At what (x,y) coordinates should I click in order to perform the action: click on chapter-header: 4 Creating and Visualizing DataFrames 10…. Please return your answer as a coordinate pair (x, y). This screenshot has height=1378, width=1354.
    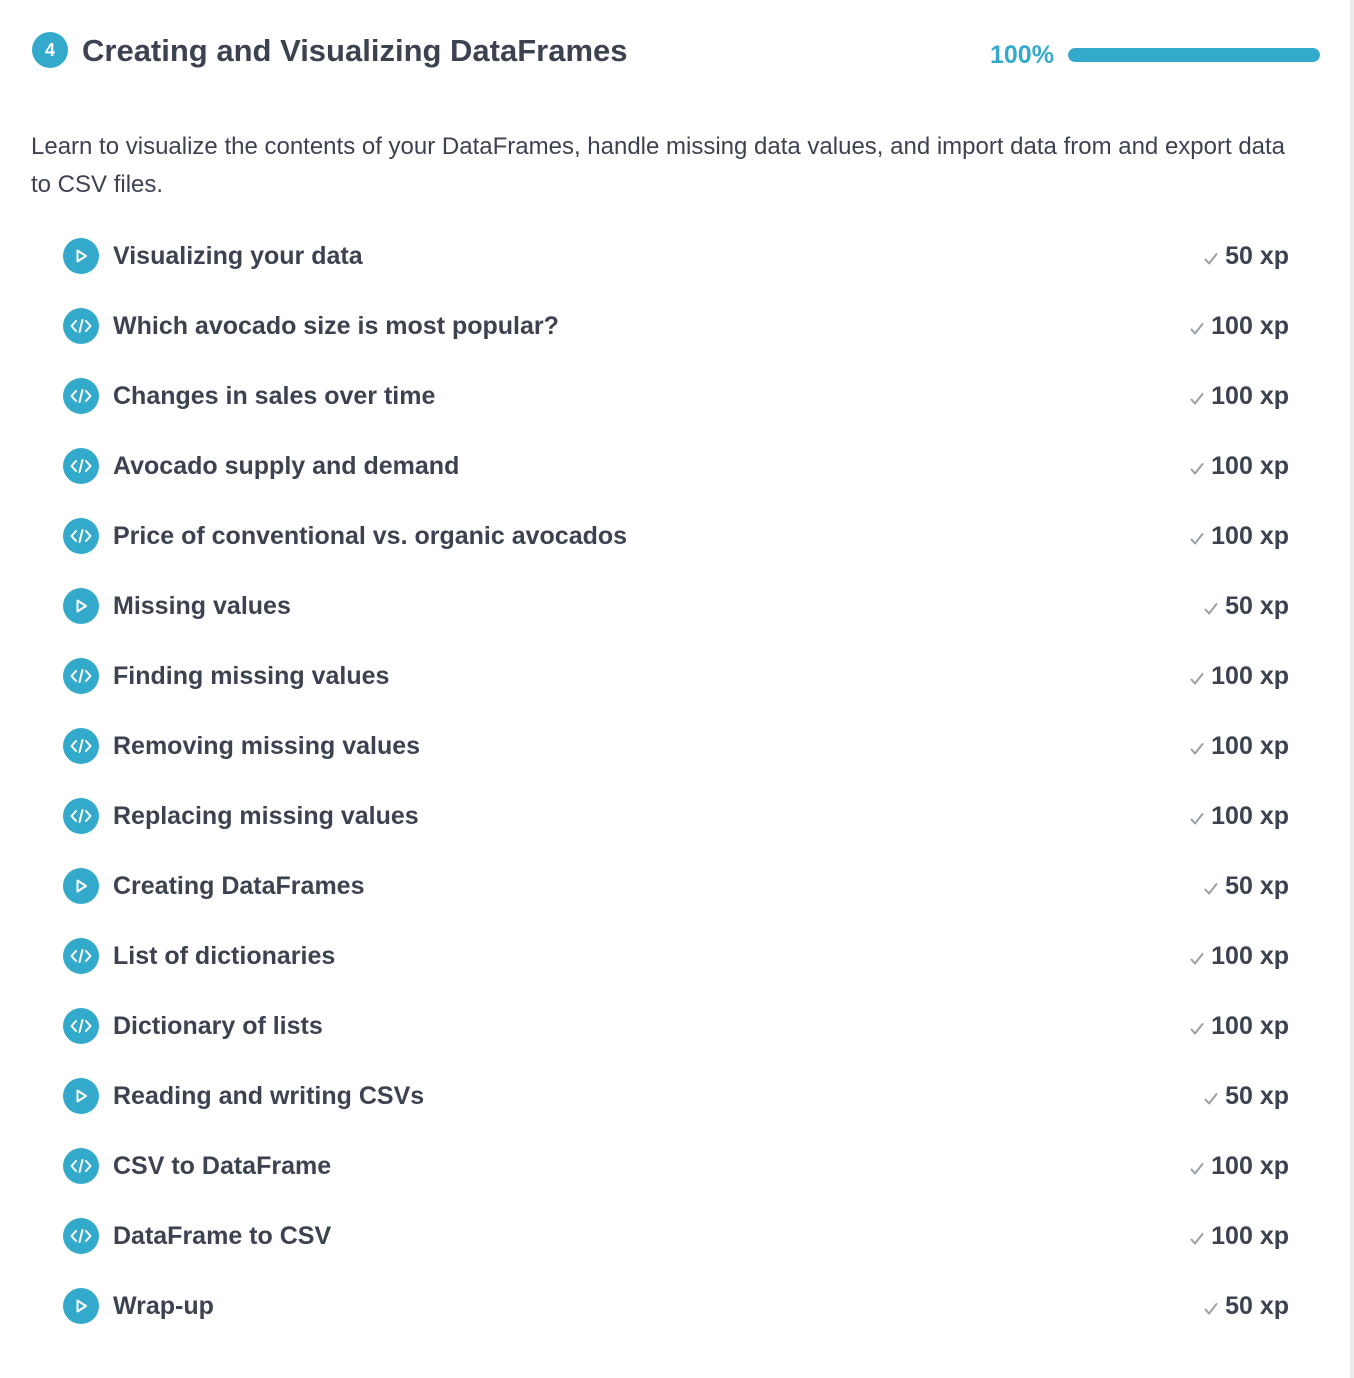
    Looking at the image, I should click on (677, 52).